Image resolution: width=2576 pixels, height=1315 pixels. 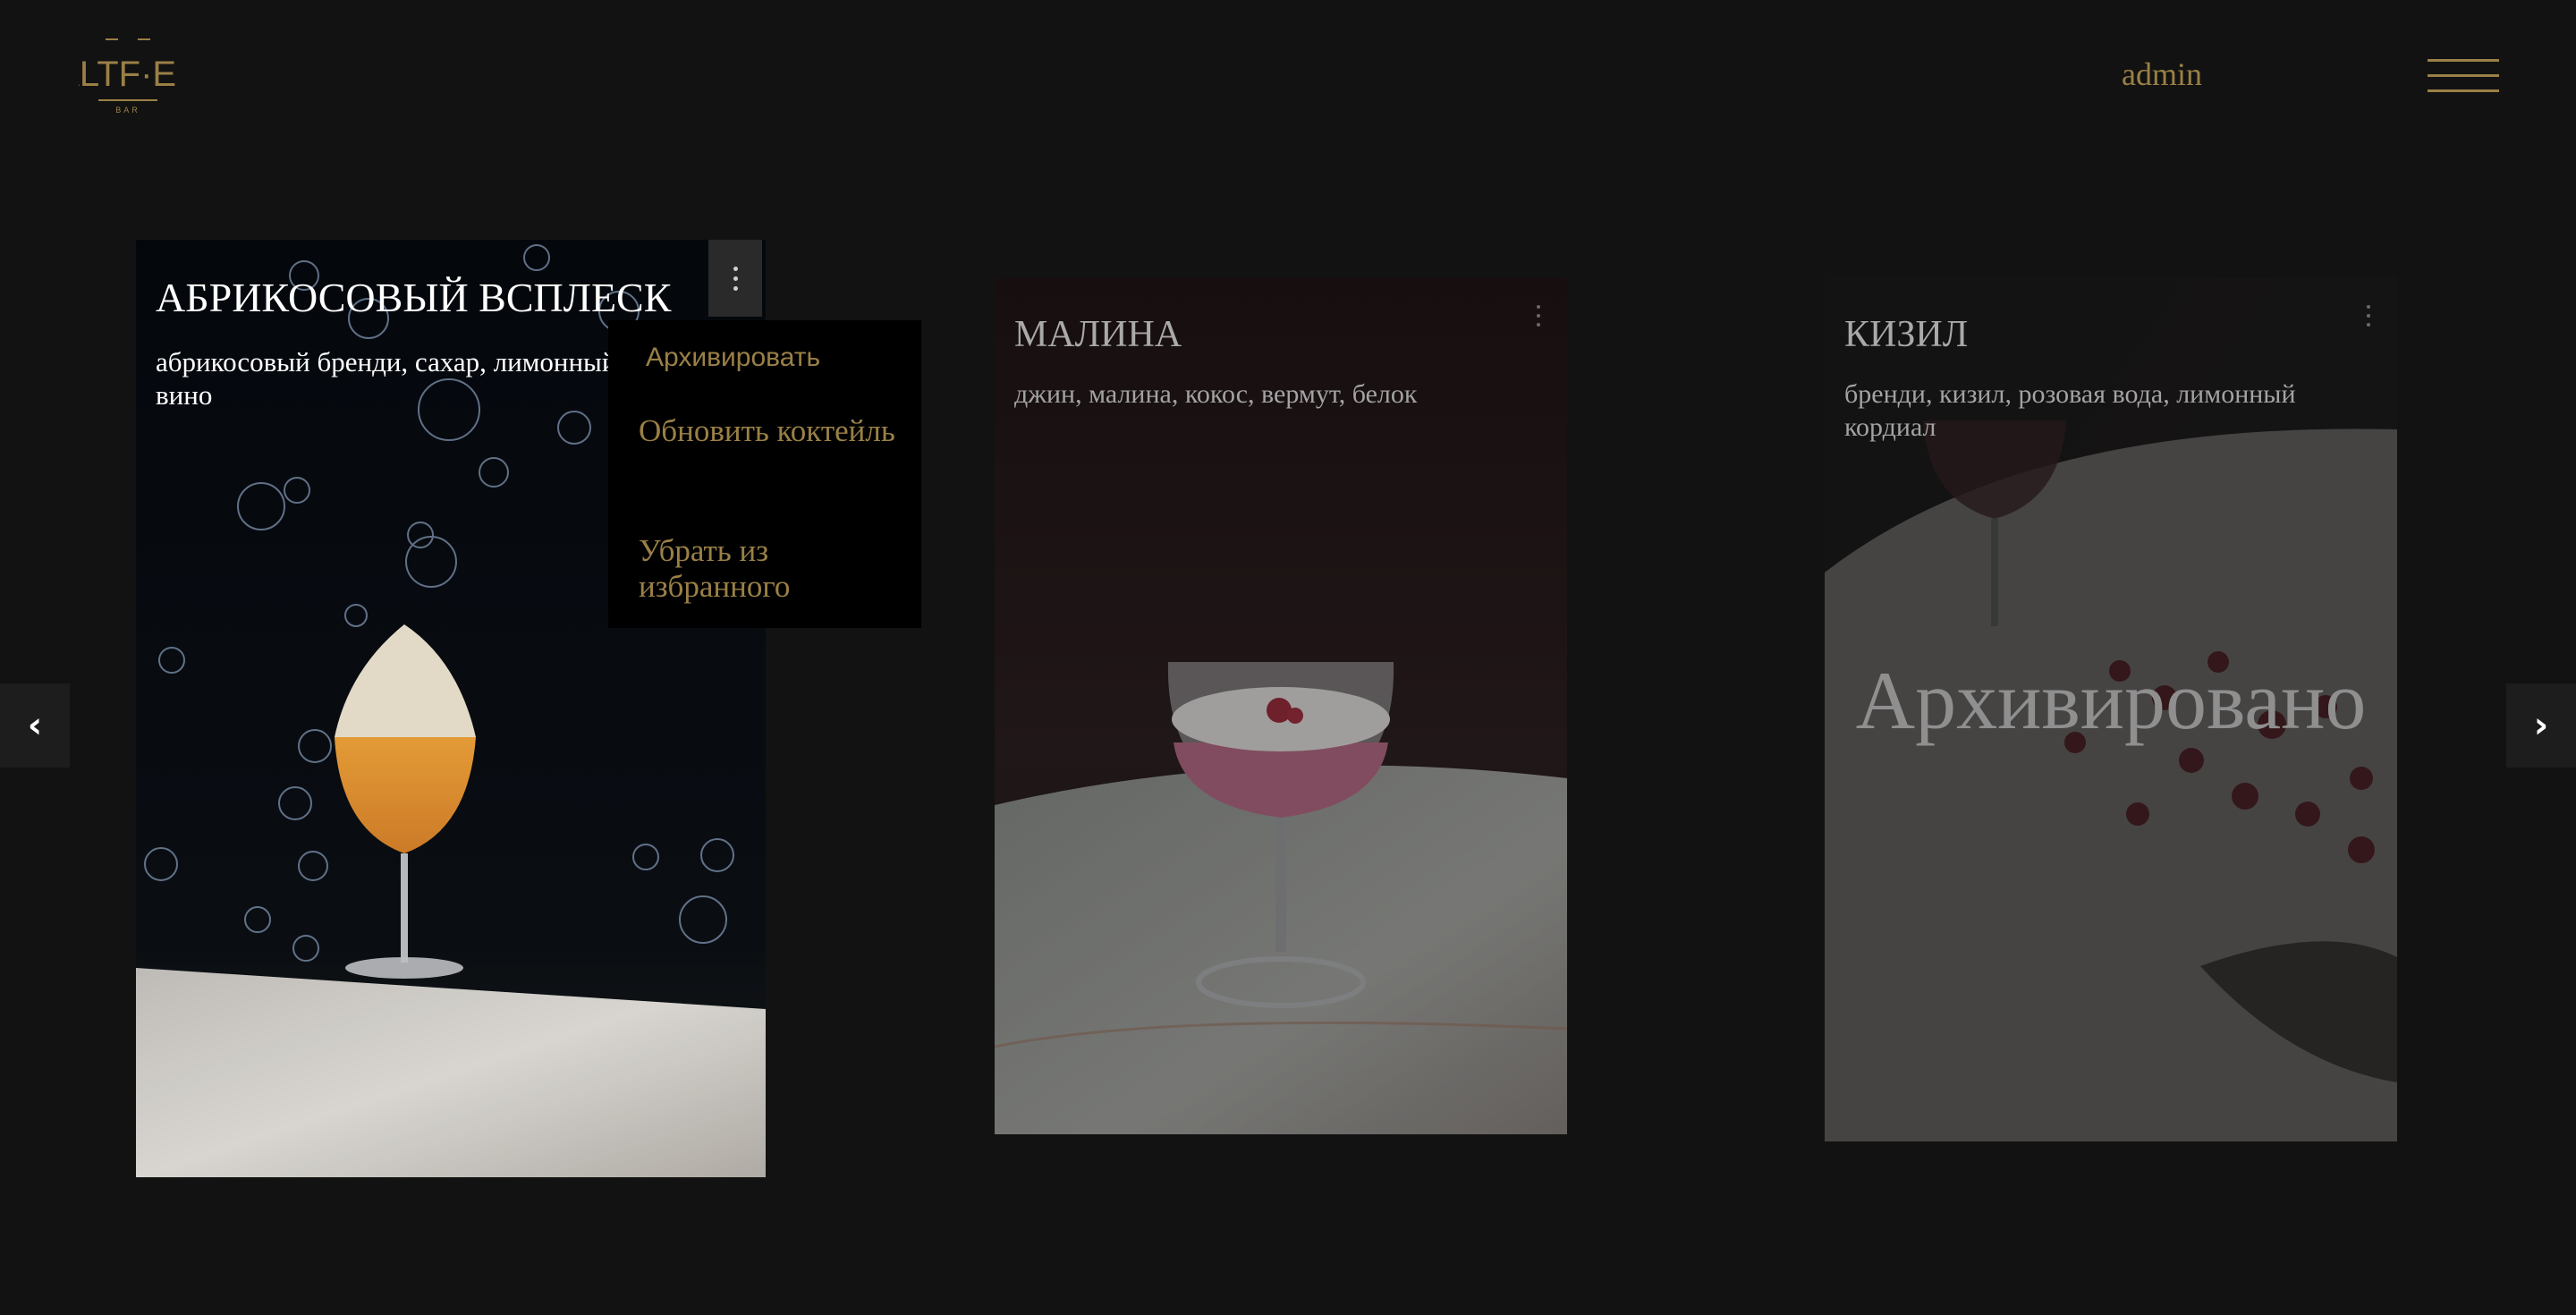 I want to click on user-label: admin, so click(x=2162, y=74).